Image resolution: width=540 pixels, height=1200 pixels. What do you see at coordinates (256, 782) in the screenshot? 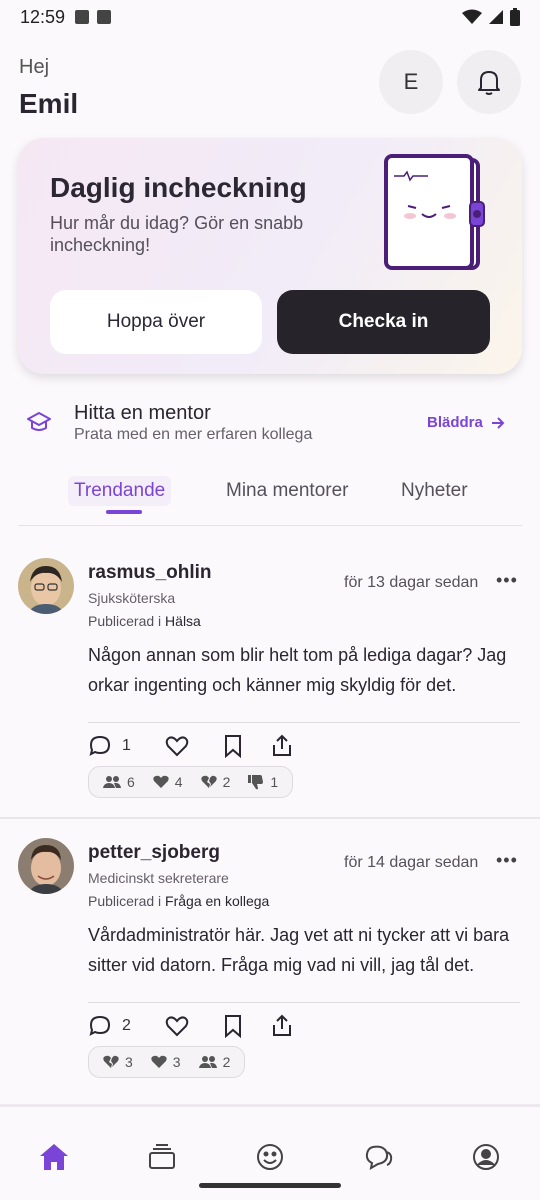
I see `thumbs-down-icon` at bounding box center [256, 782].